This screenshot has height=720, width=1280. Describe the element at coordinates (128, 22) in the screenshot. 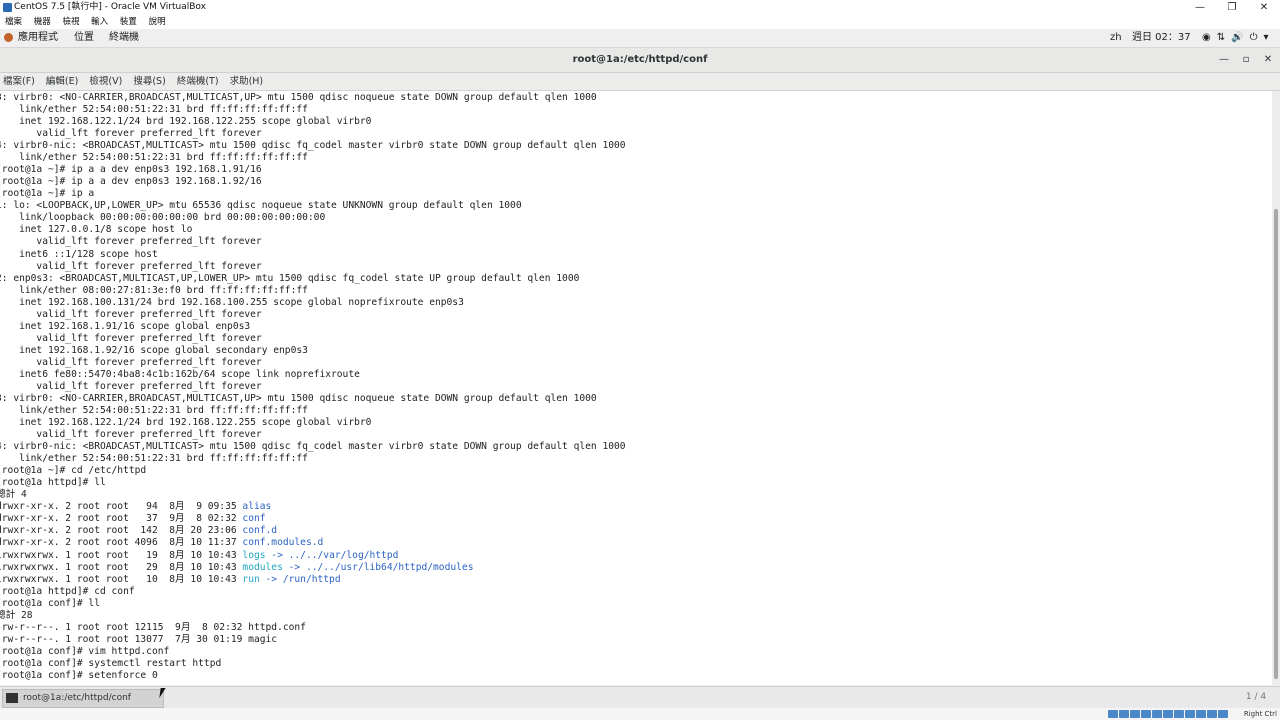

I see `vbox-menu-devices: 裝置` at that location.